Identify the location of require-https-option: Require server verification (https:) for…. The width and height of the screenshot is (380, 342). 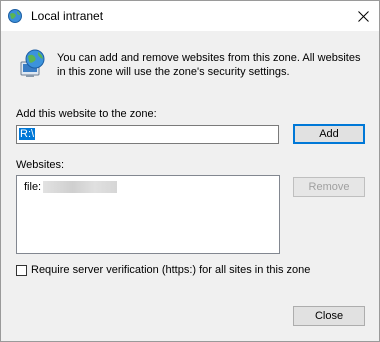
(163, 270).